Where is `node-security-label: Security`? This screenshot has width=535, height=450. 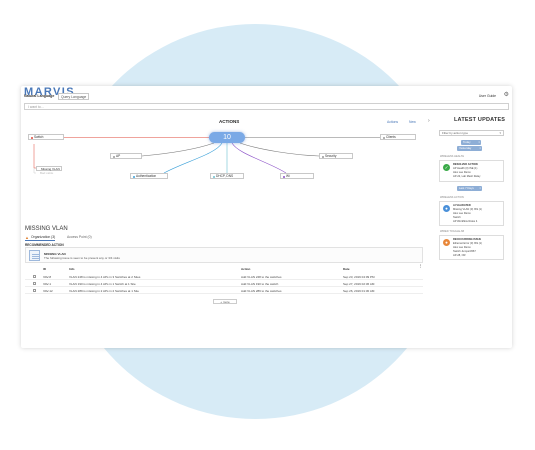
node-security-label: Security is located at coordinates (331, 156).